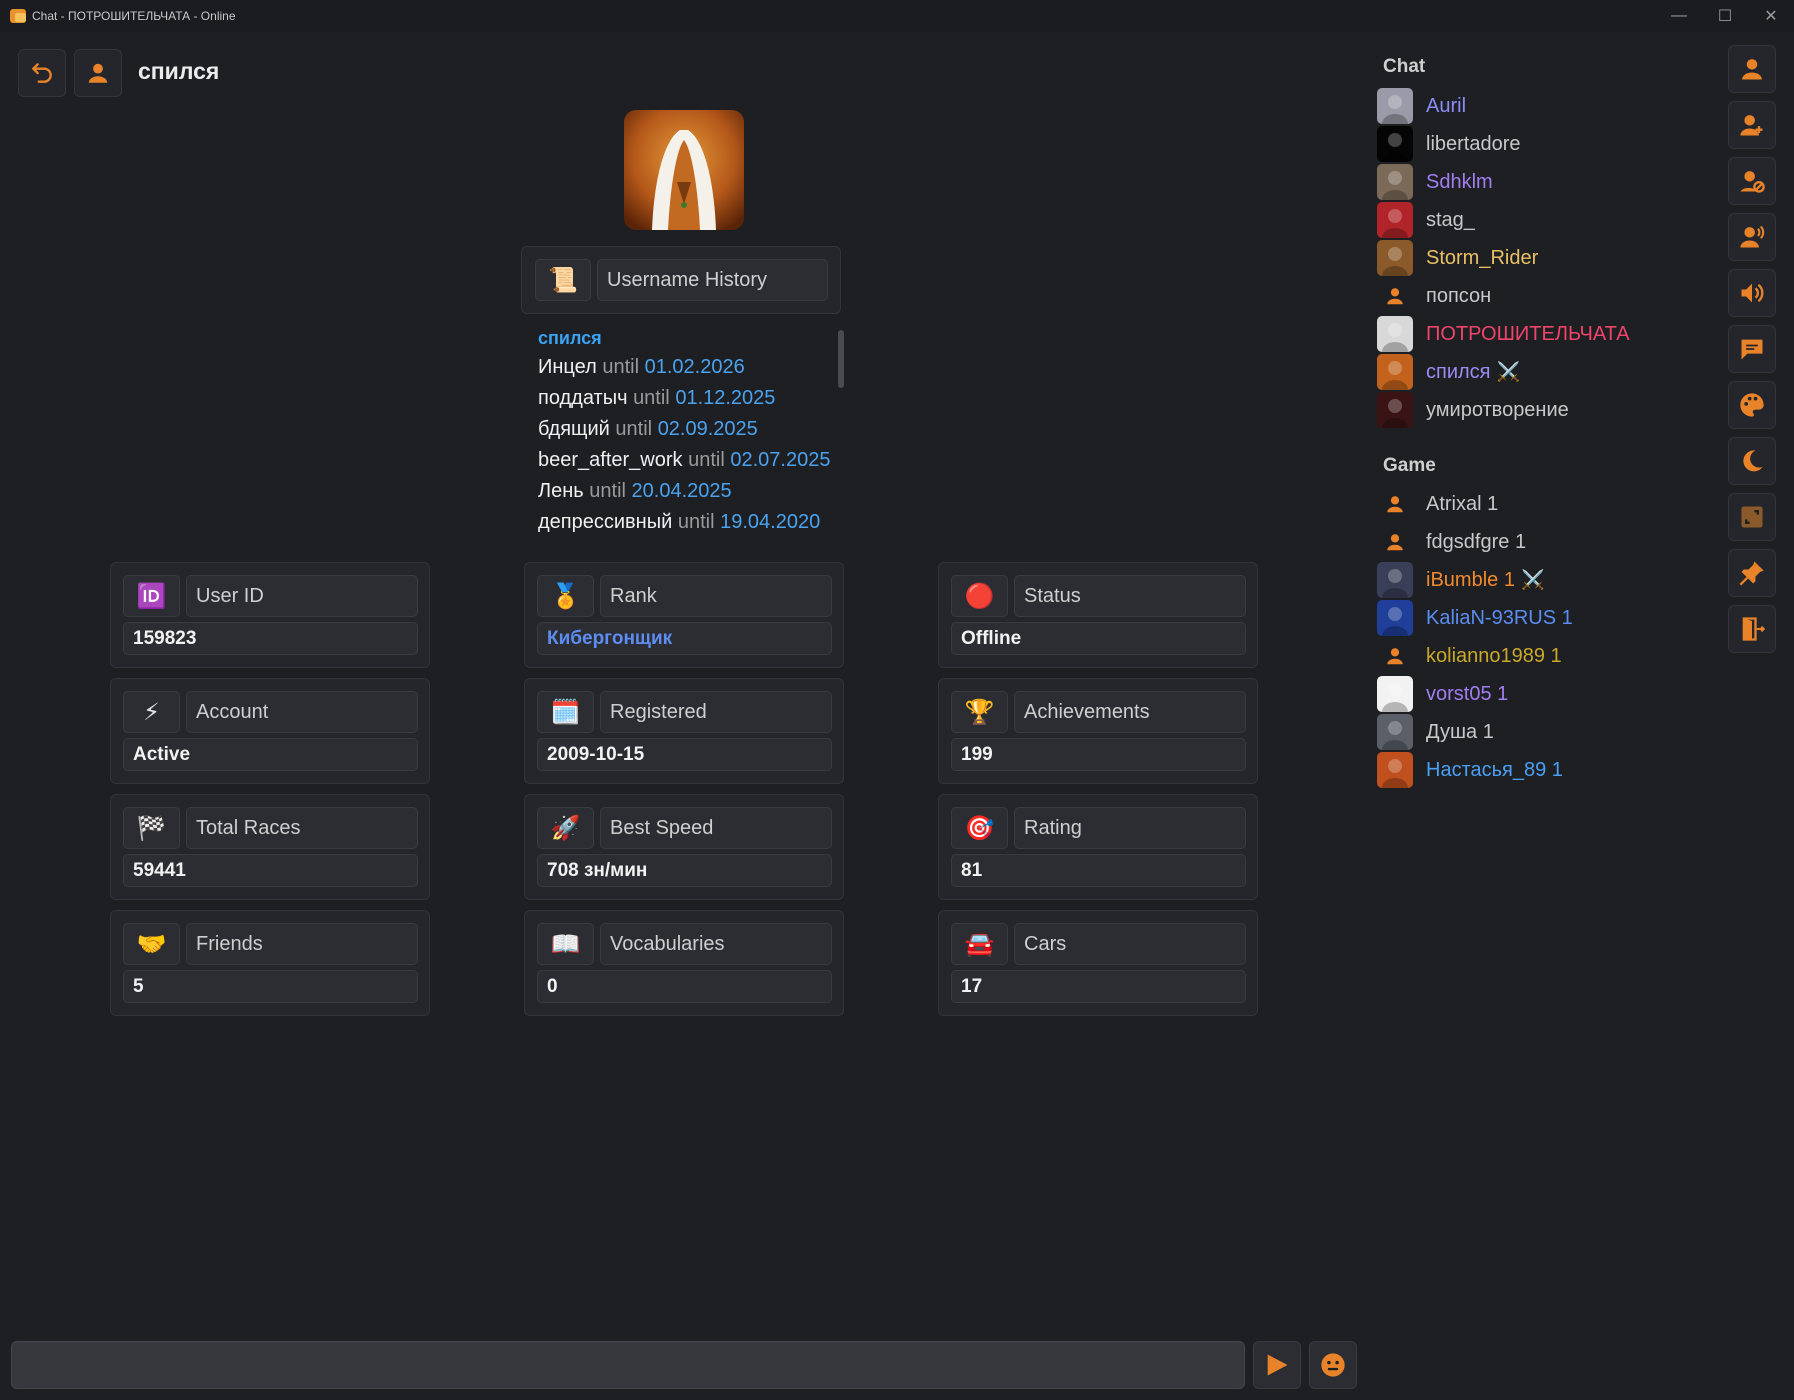 The image size is (1794, 1400). Describe the element at coordinates (897, 16) in the screenshot. I see `title-bar: Chat - ПОТРОШИТЕЛЬЧАТА - Online — ☐ ✕` at that location.